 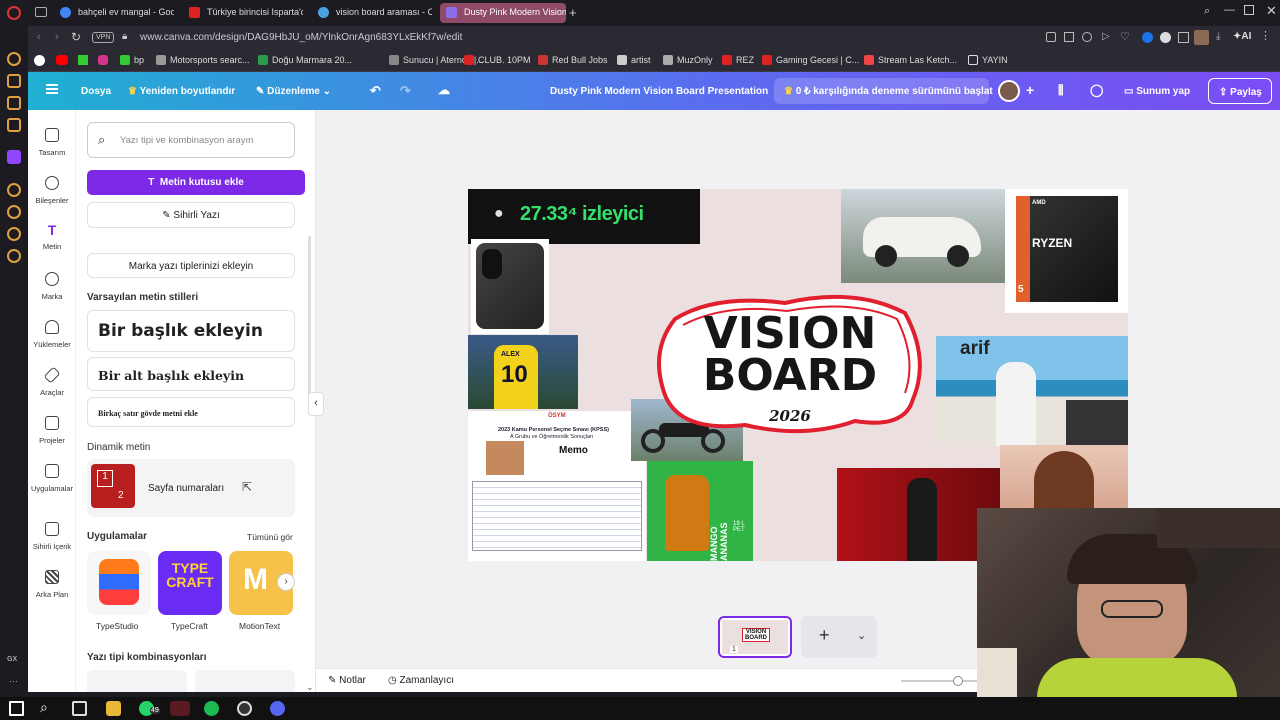 I want to click on easy-setup-icon, so click(x=1087, y=37).